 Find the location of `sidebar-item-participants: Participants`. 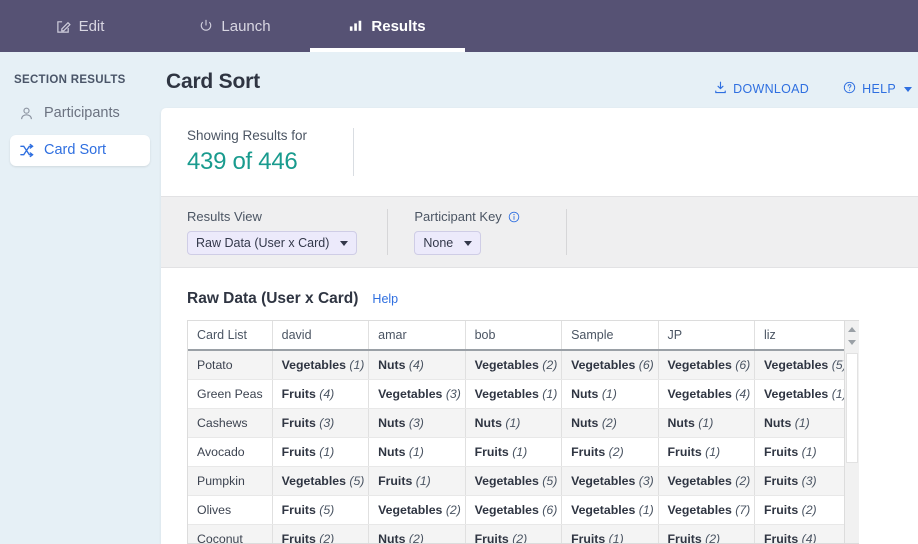

sidebar-item-participants: Participants is located at coordinates (80, 113).